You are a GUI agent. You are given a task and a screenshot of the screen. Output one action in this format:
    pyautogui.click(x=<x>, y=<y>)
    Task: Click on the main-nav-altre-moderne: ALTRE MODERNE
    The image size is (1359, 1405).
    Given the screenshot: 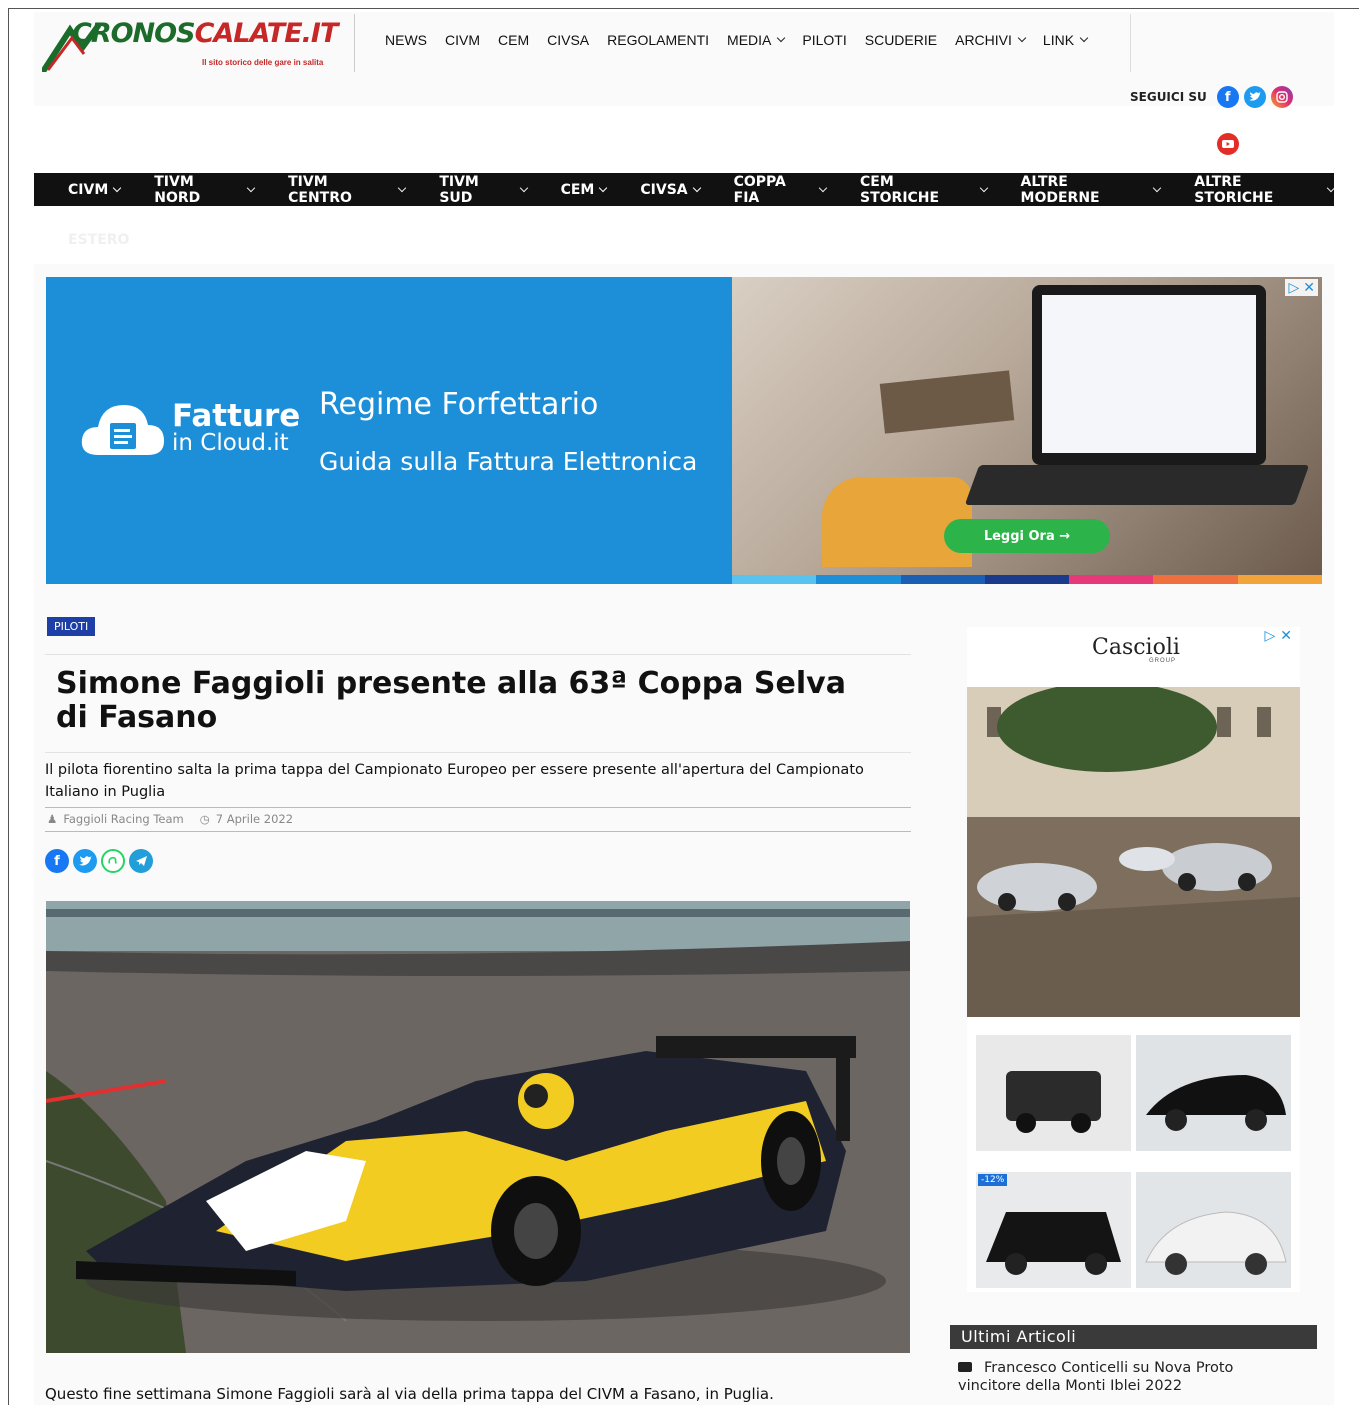 What is the action you would take?
    pyautogui.click(x=1091, y=190)
    